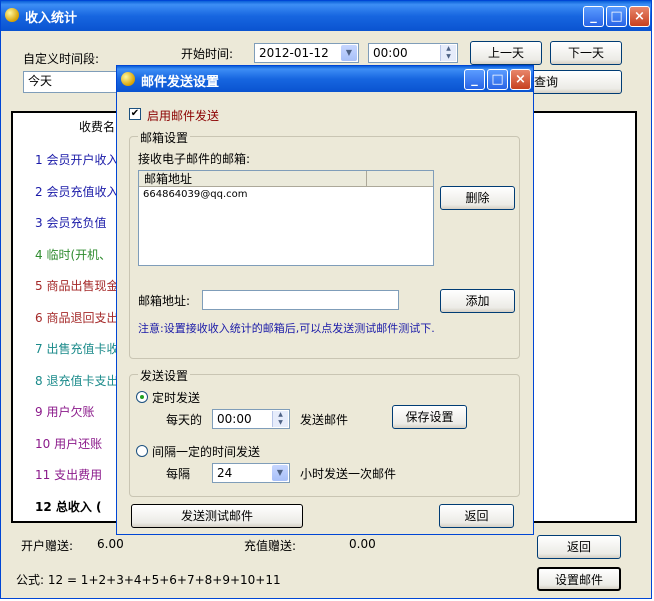  I want to click on add-button: 添加, so click(477, 301).